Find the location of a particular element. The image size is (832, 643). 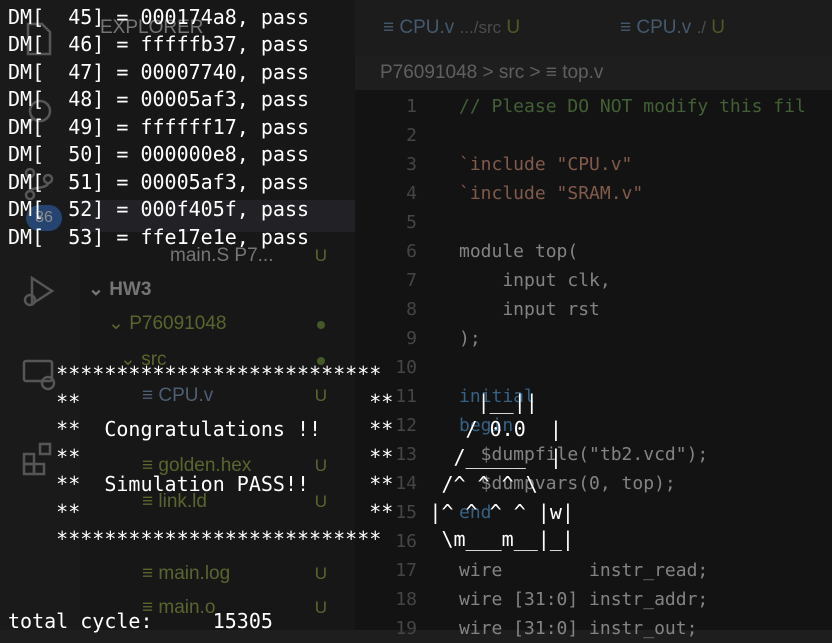

terminal-line: DM[ 52] = 000f405f, pass is located at coordinates (159, 209).